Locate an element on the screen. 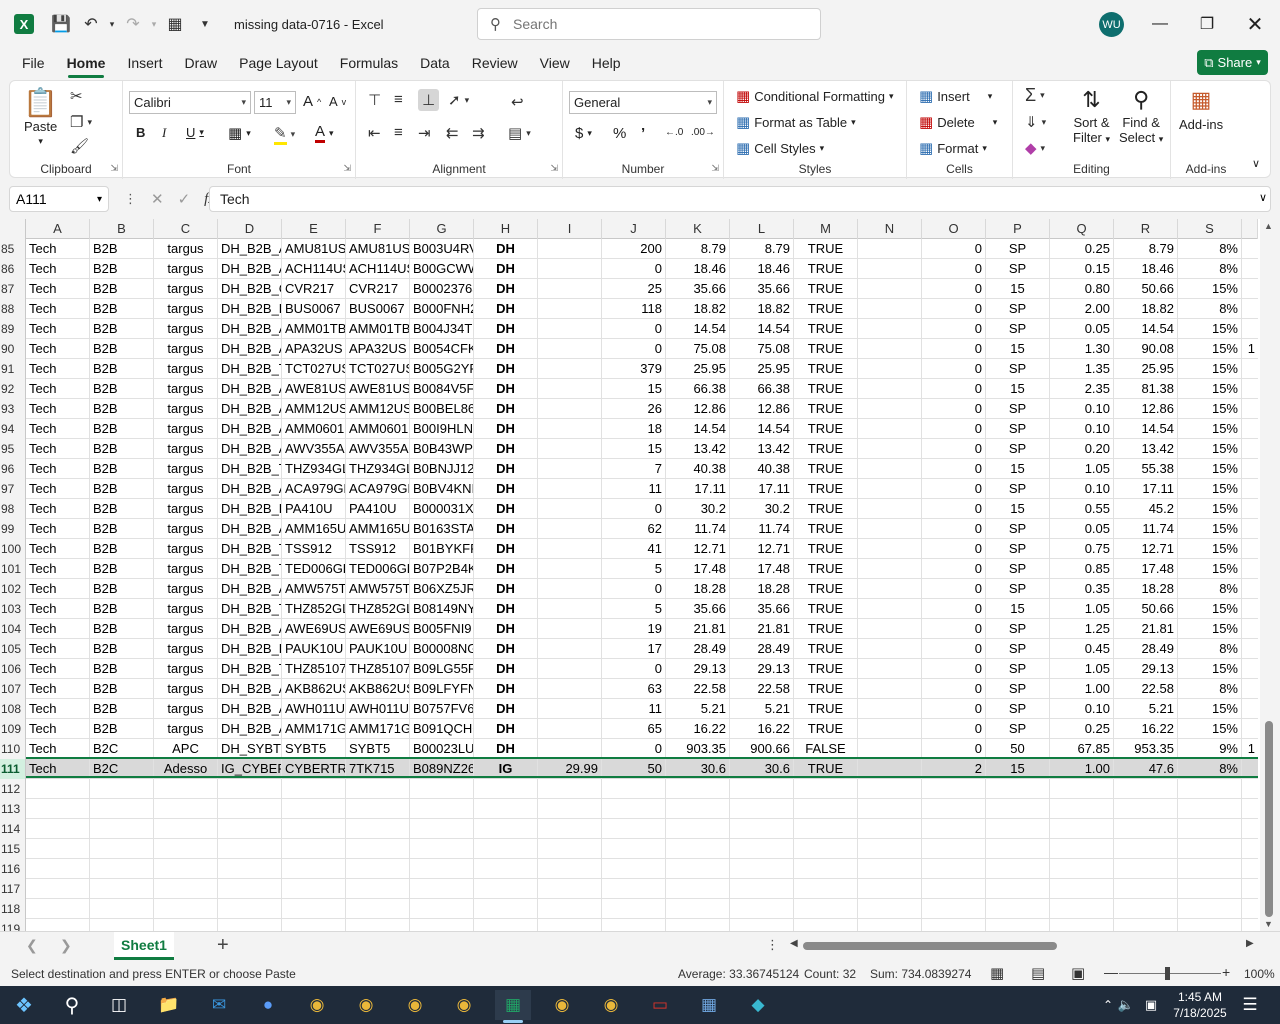 This screenshot has height=1024, width=1280. cell-q101: 0.85 is located at coordinates (1082, 569).